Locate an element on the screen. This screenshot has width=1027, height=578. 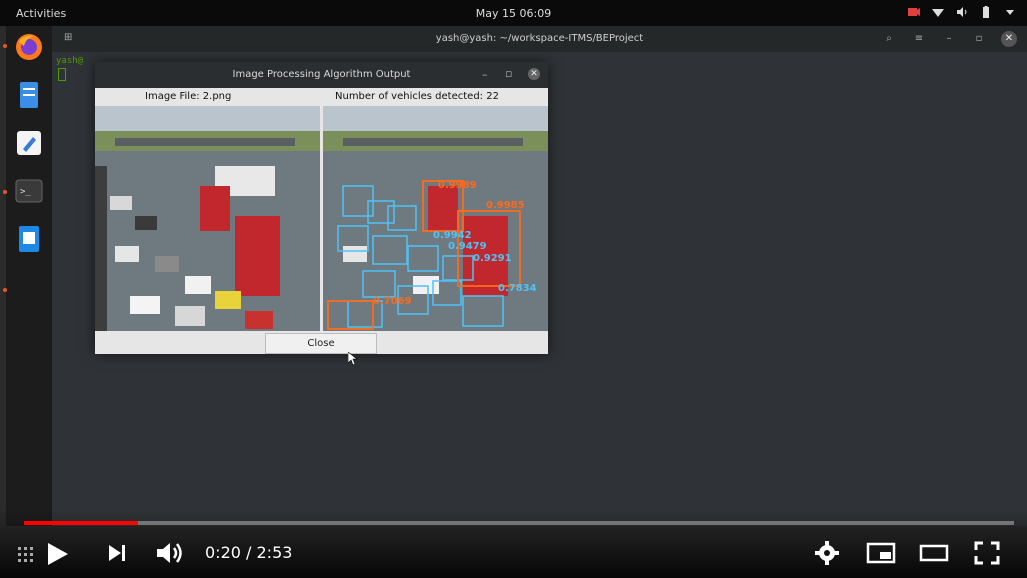
chevron-down-icon is located at coordinates (1010, 12).